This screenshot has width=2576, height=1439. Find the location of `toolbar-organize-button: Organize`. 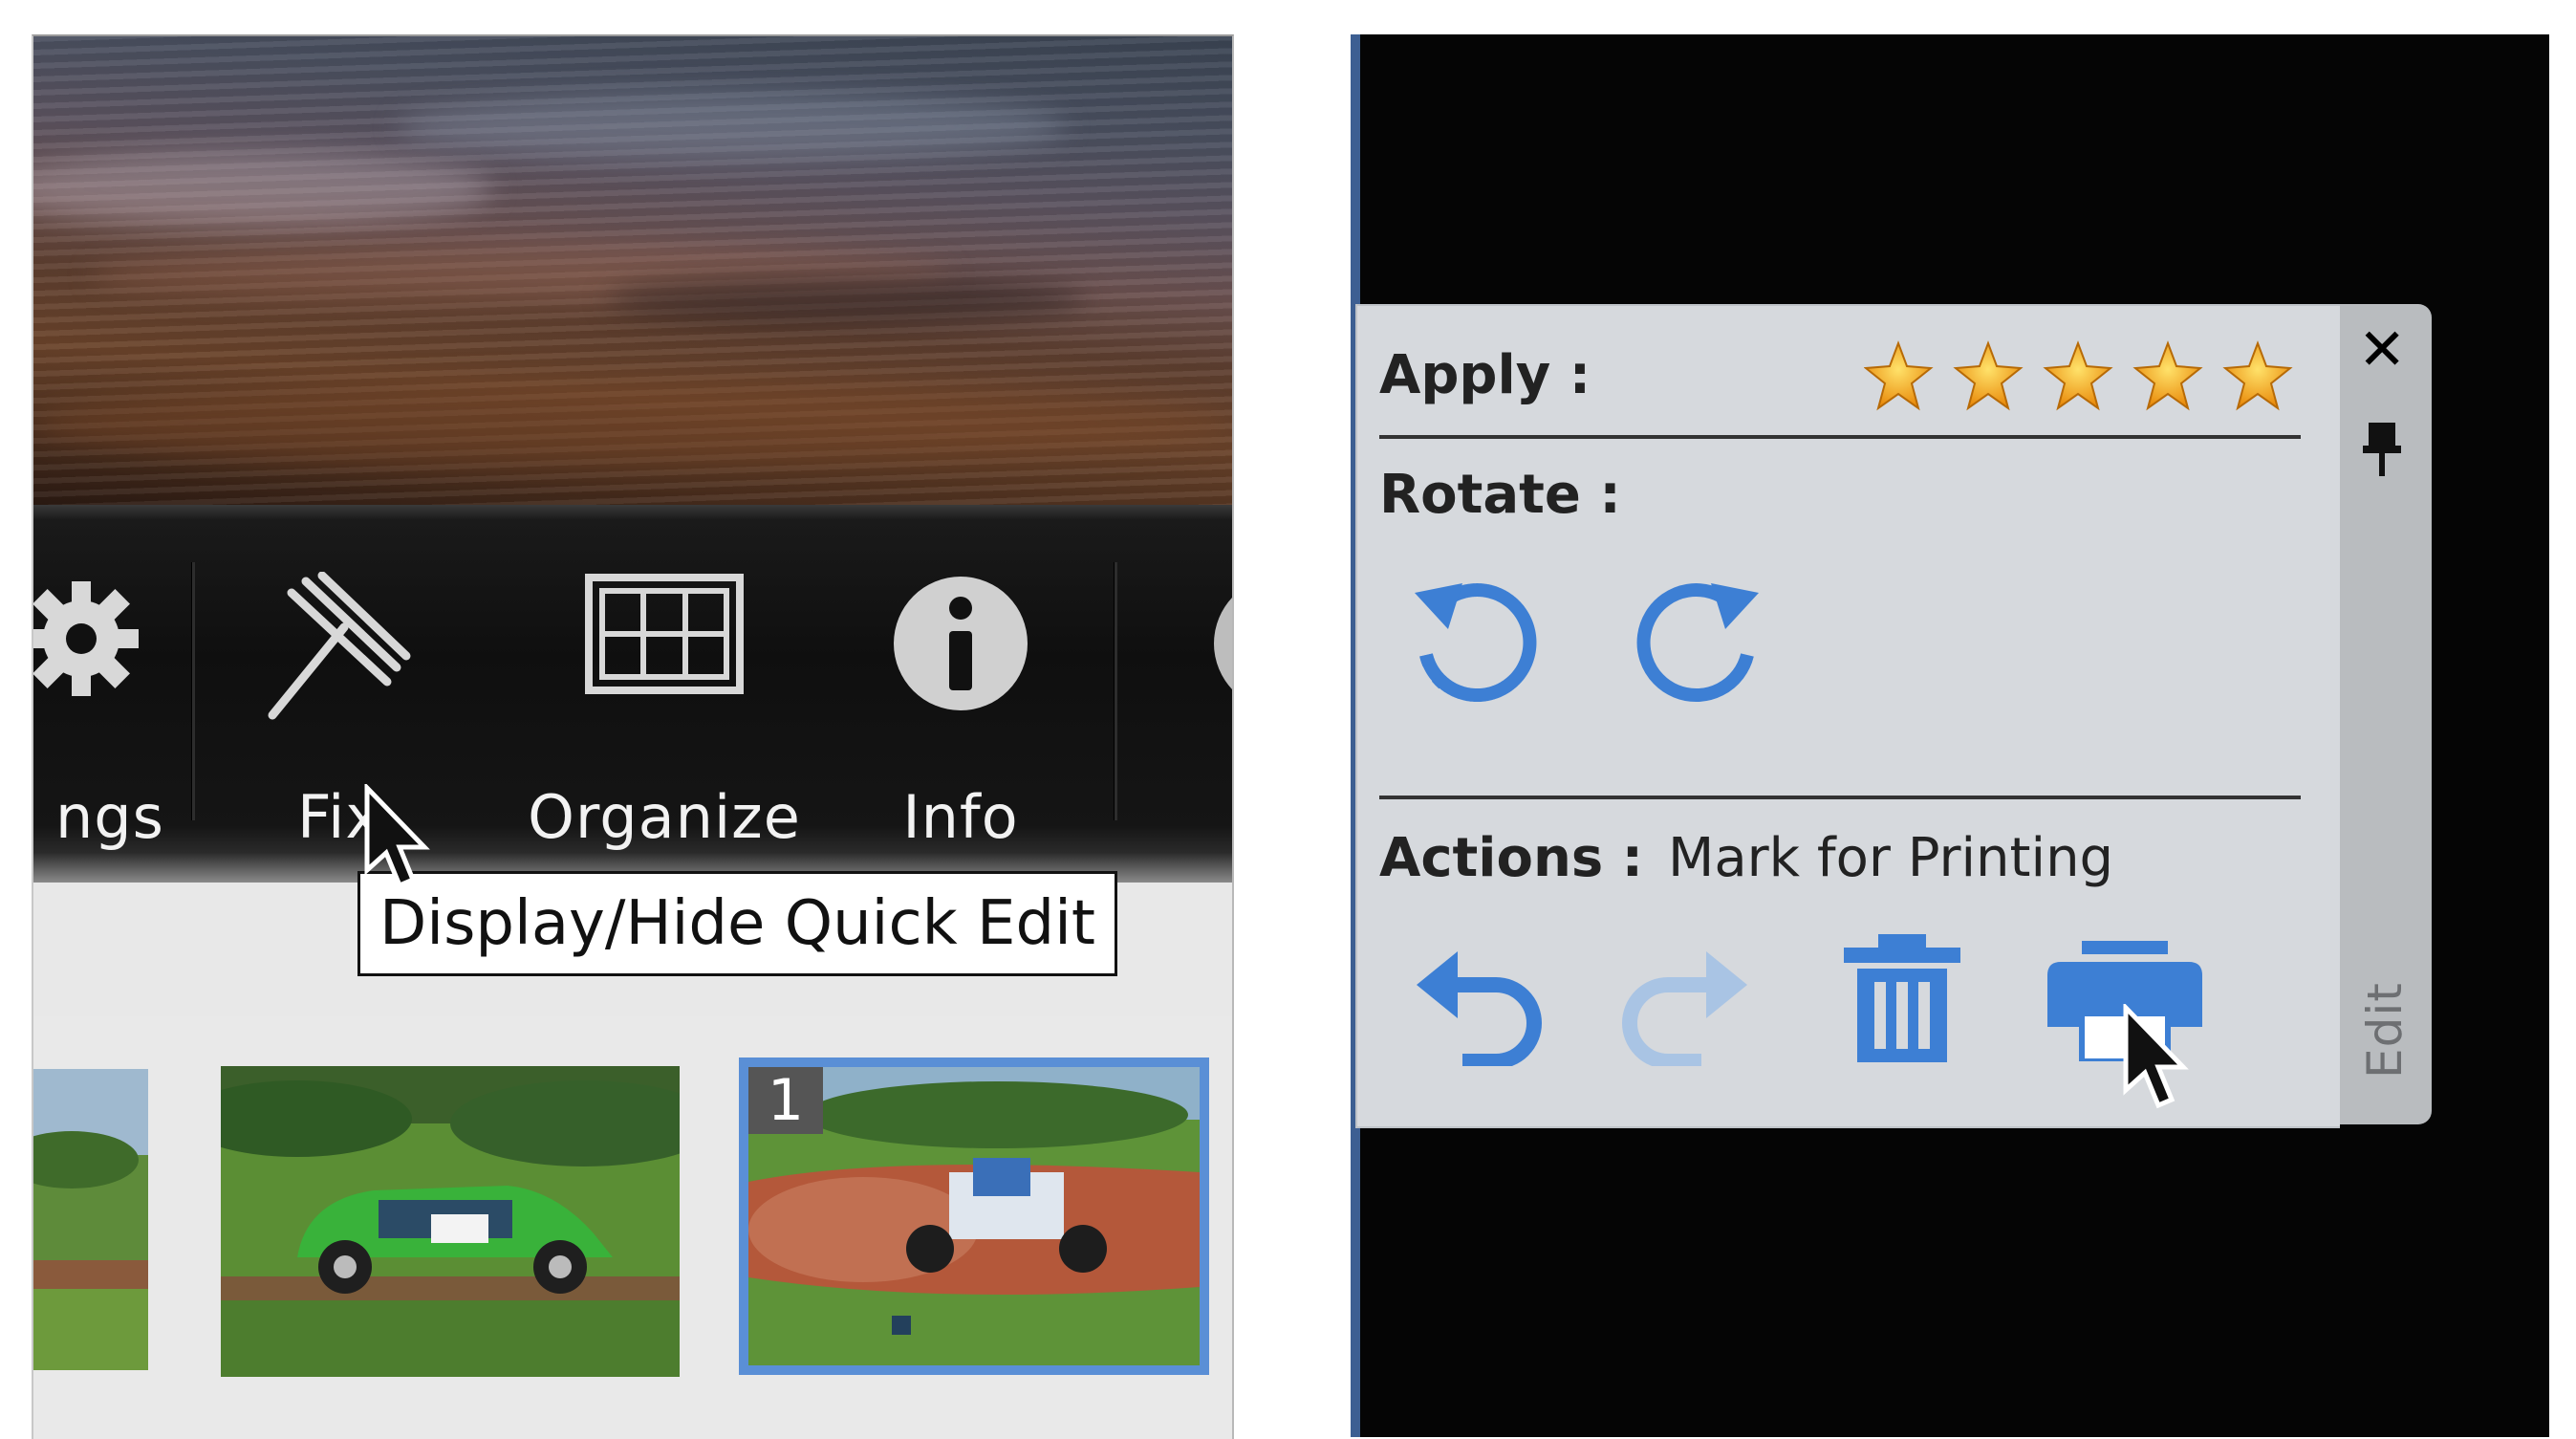

toolbar-organize-button: Organize is located at coordinates (664, 694).